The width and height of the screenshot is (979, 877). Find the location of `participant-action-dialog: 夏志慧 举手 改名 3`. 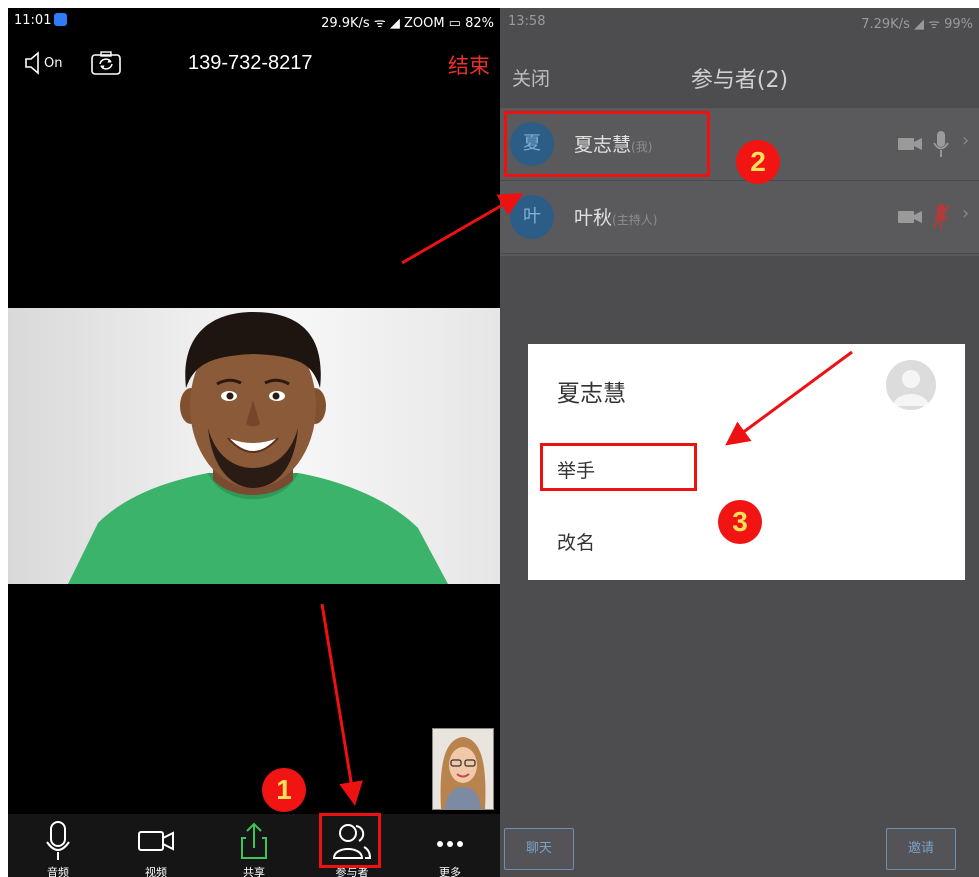

participant-action-dialog: 夏志慧 举手 改名 3 is located at coordinates (746, 462).